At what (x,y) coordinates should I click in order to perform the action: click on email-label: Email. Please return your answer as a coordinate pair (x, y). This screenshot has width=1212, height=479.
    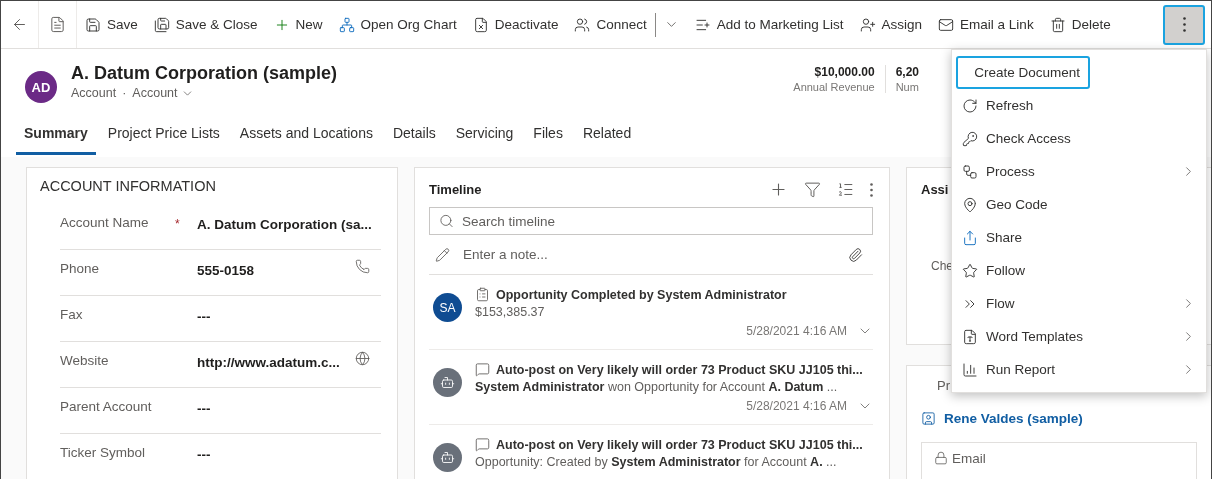
    Looking at the image, I should click on (969, 458).